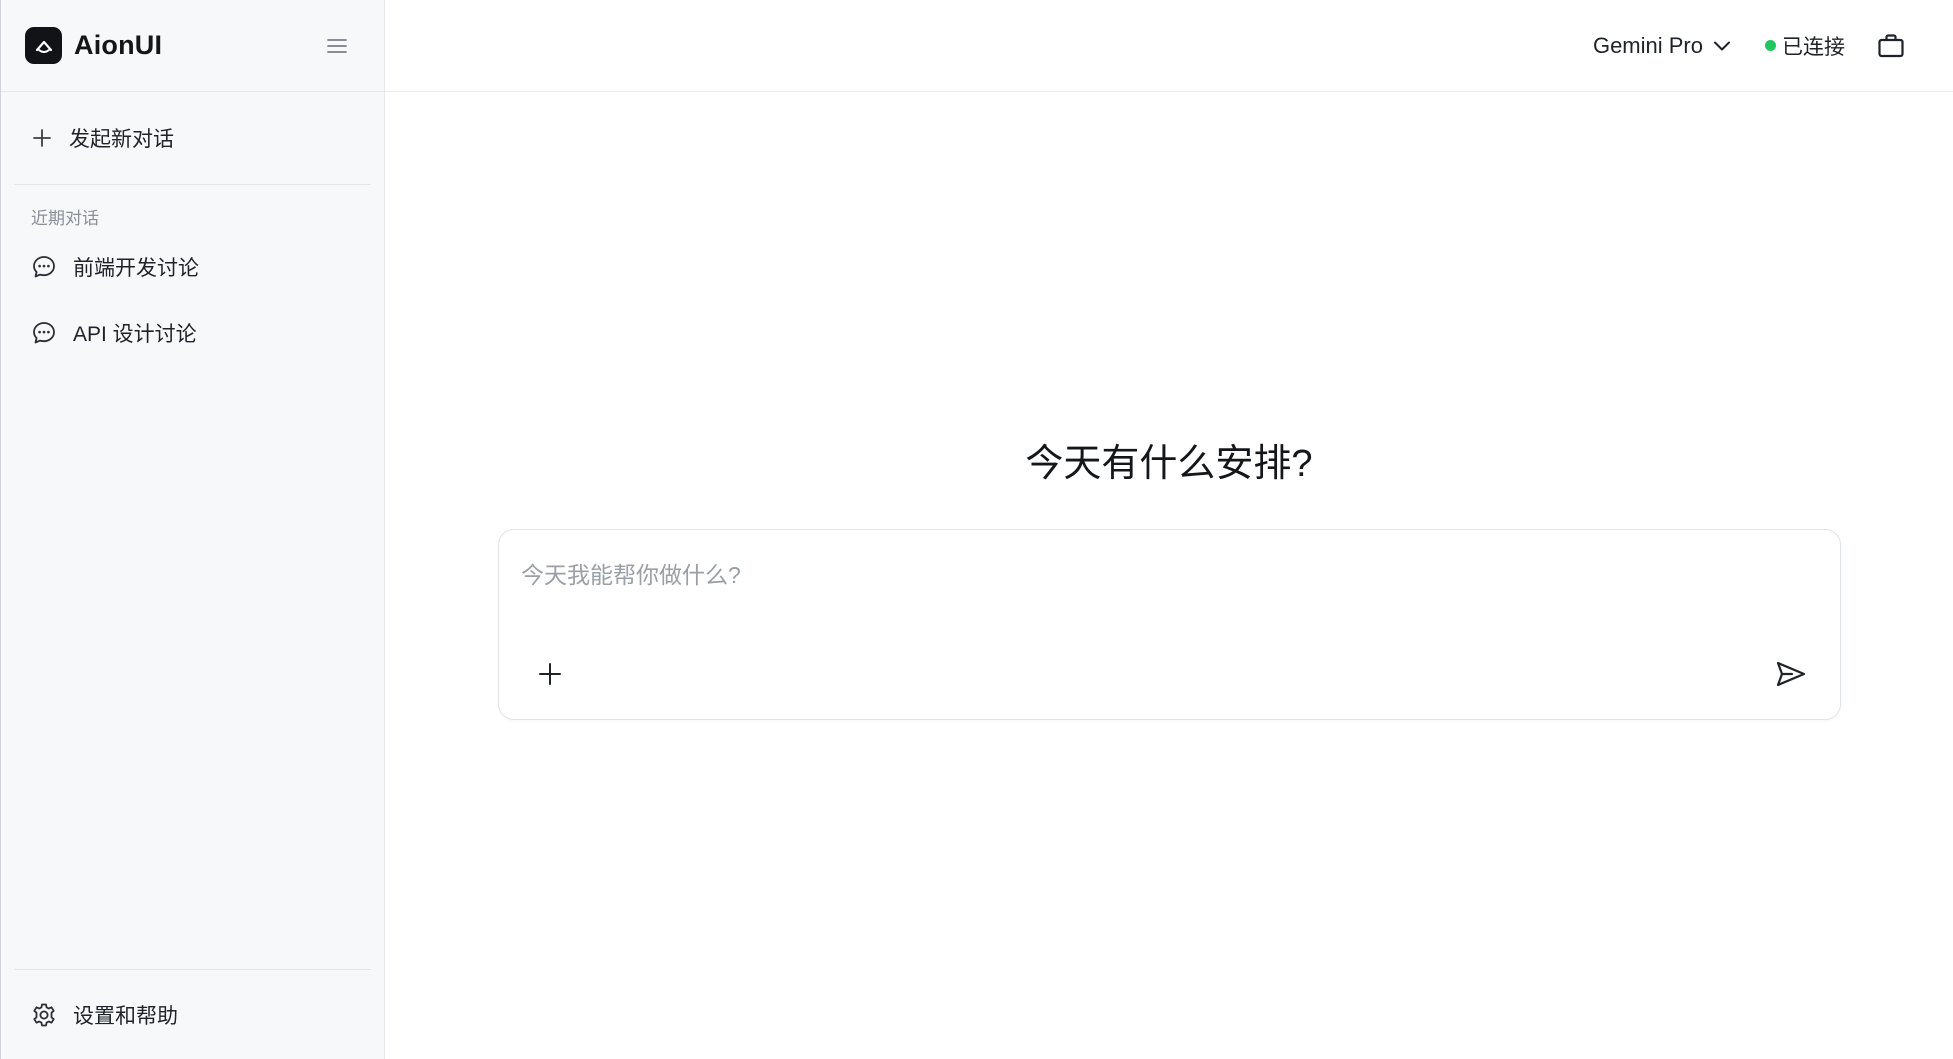  I want to click on briefcase-icon, so click(1891, 45).